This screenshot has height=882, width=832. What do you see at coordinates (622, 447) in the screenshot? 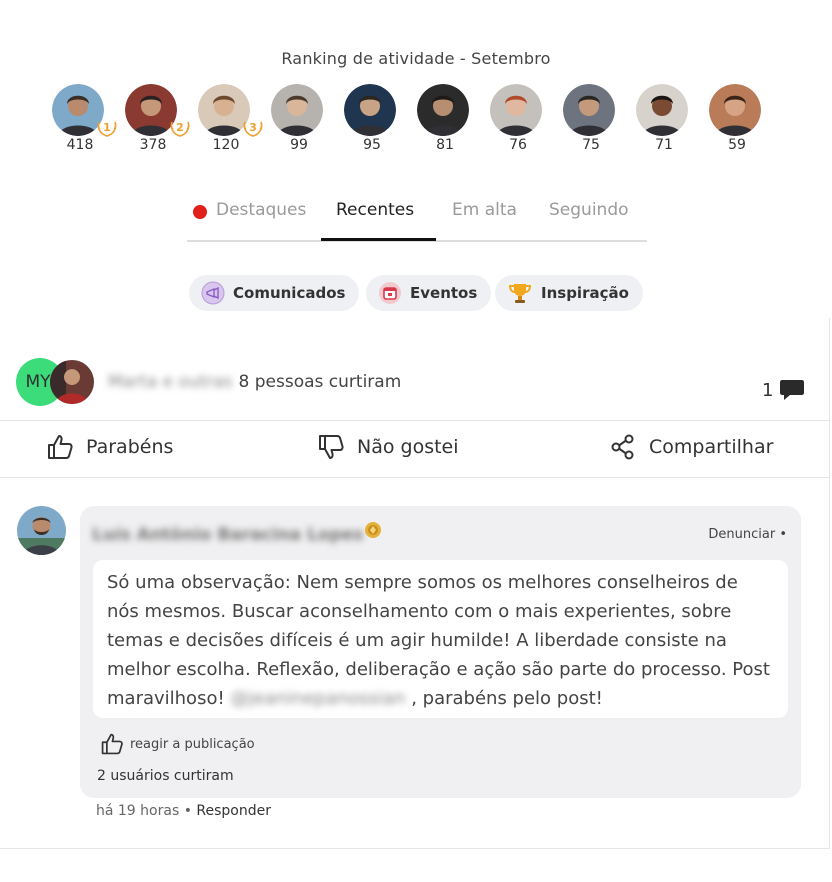
I see `share-icon` at bounding box center [622, 447].